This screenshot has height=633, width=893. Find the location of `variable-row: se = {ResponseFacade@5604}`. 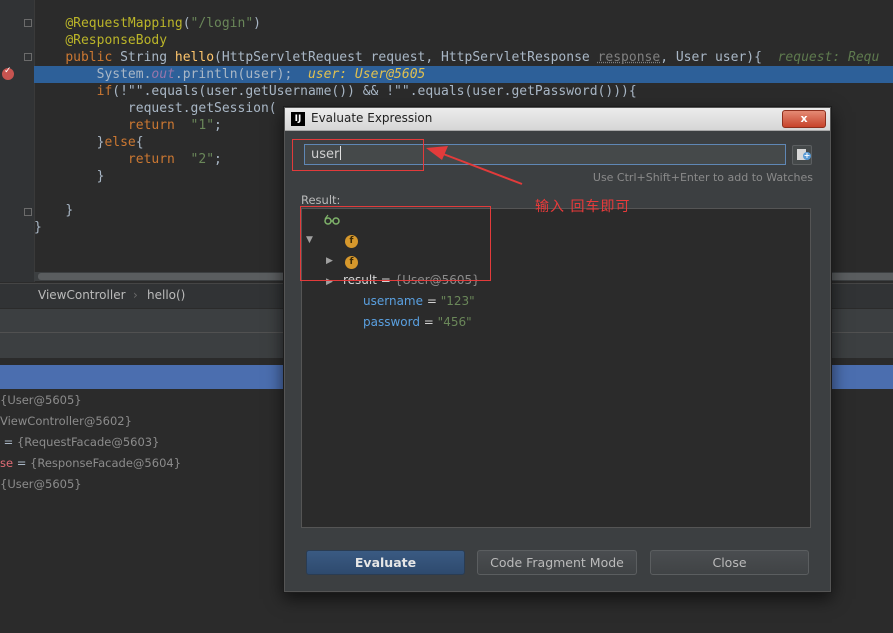

variable-row: se = {ResponseFacade@5604} is located at coordinates (90, 463).